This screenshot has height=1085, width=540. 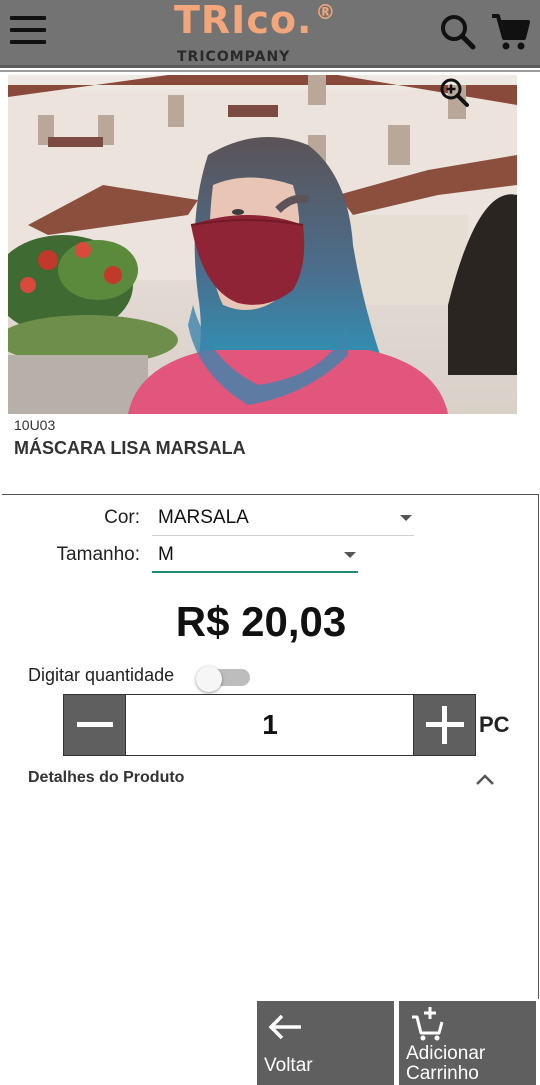 I want to click on panel-border, so click(x=538, y=746).